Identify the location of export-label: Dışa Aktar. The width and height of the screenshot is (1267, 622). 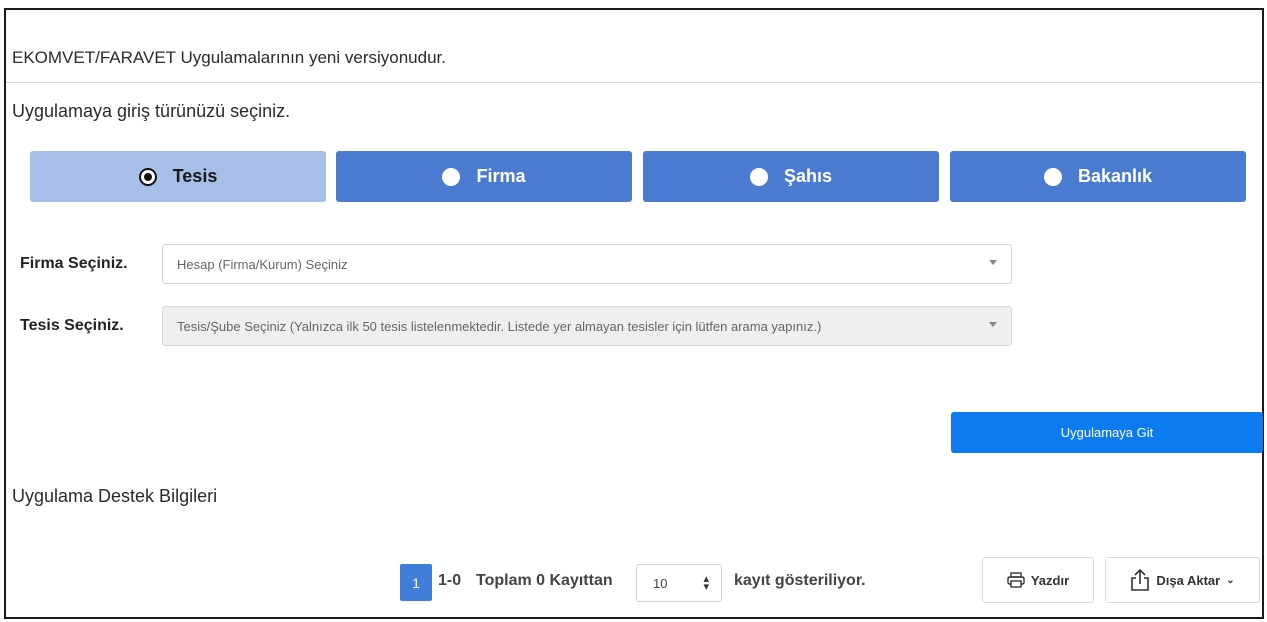
(1188, 580).